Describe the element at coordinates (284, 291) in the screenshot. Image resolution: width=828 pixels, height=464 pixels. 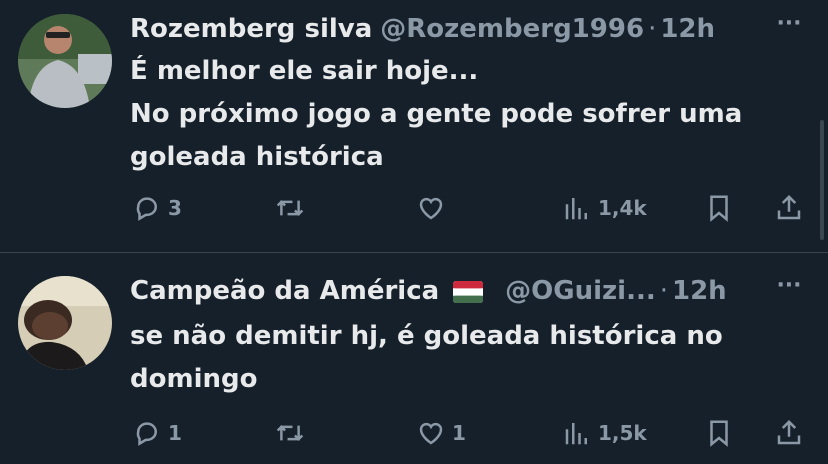
I see `author-name: Campeão da América` at that location.